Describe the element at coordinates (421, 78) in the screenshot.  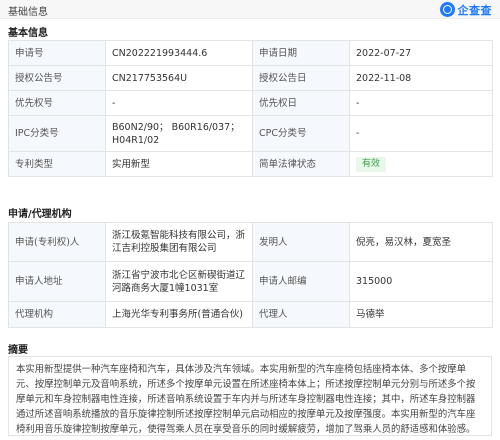
I see `value-grant-date: 2022-11-08` at that location.